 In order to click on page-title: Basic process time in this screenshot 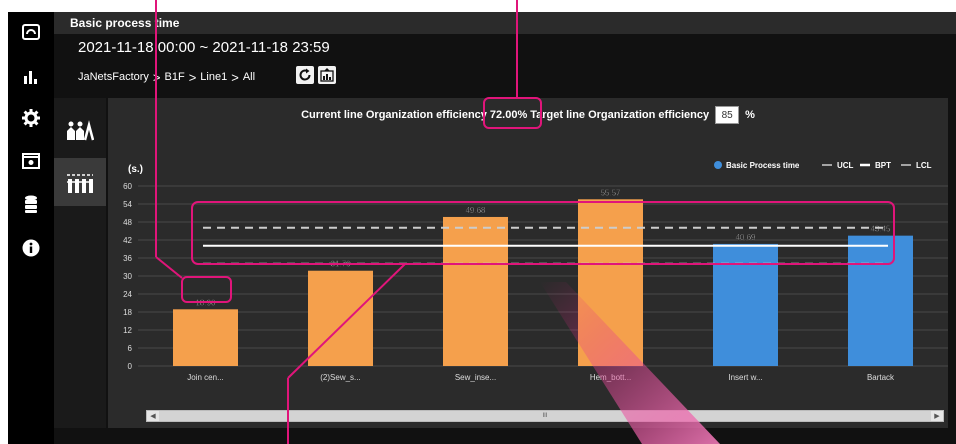, I will do `click(125, 23)`.